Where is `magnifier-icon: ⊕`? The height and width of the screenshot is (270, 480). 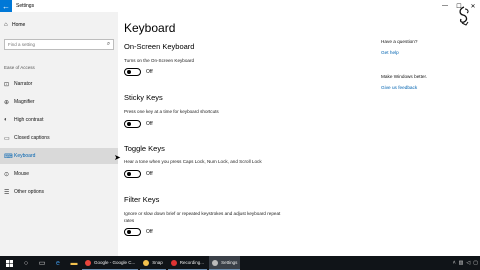
magnifier-icon: ⊕ is located at coordinates (7, 102).